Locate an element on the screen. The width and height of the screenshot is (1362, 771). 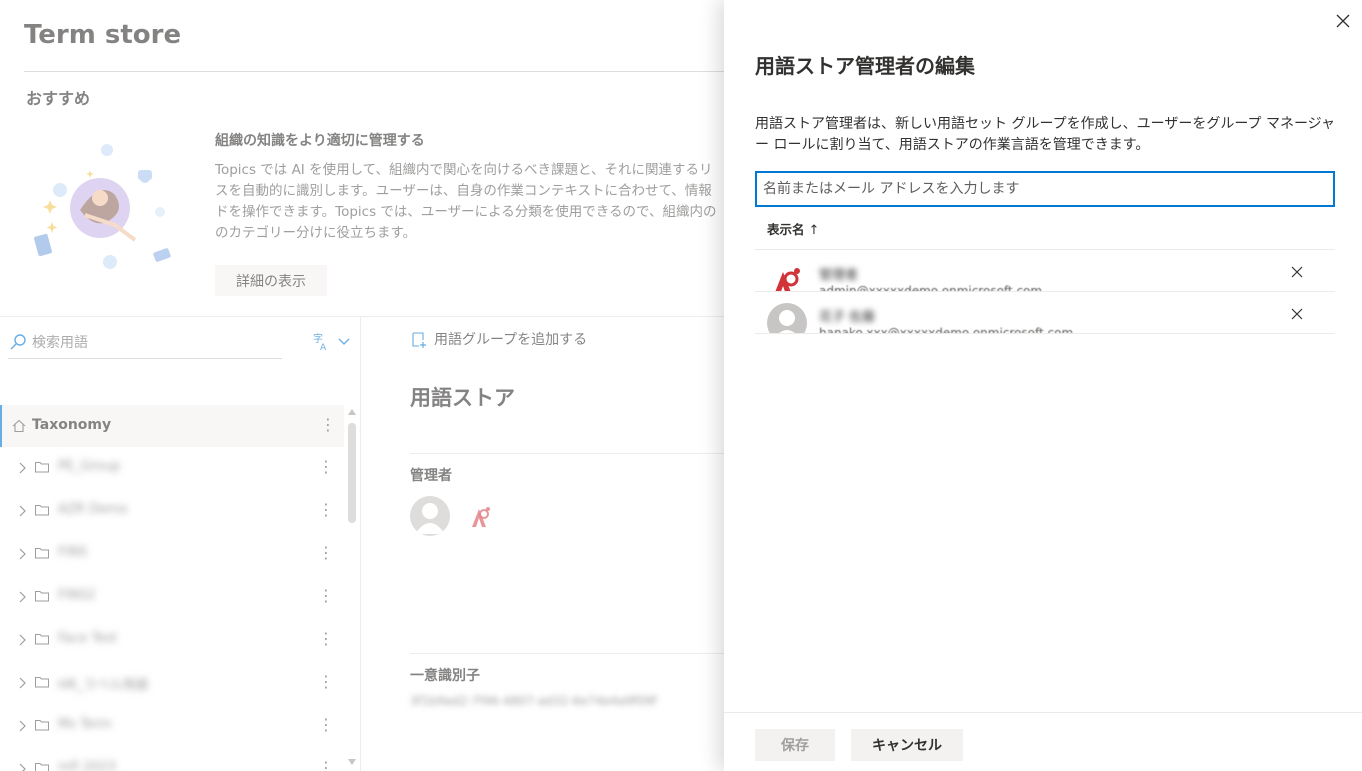
tree-root-taxonomy: Taxonomy ⋮ is located at coordinates (172, 426).